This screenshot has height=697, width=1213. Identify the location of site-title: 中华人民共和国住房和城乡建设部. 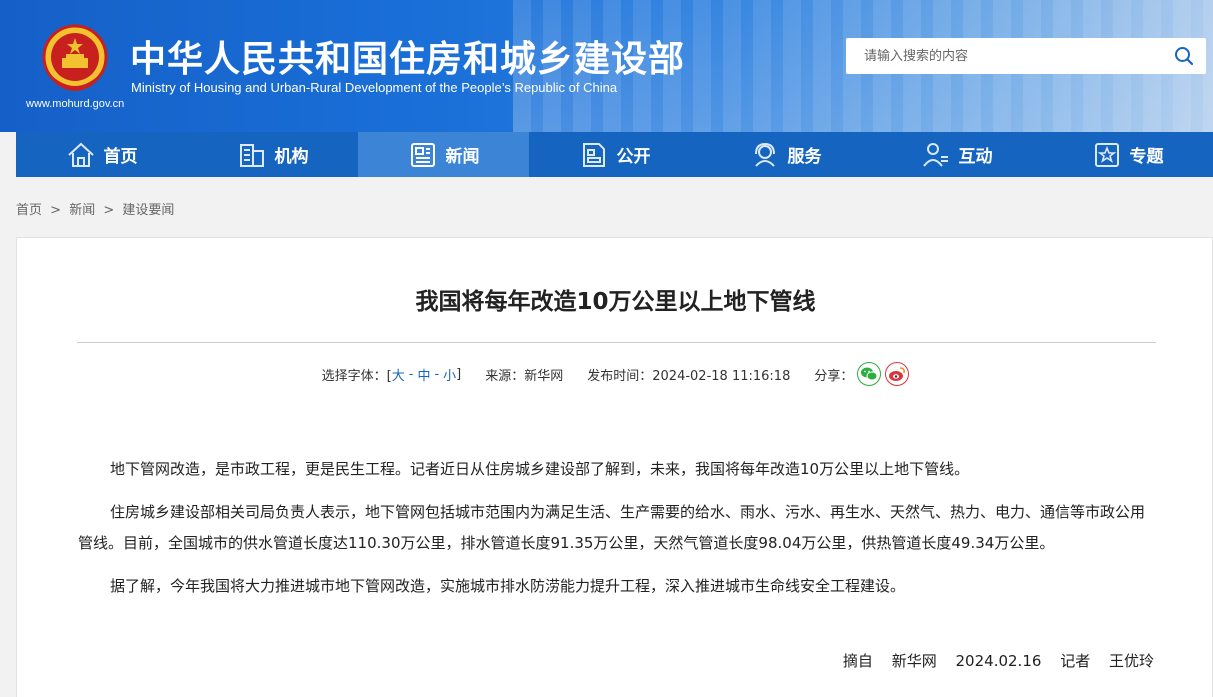
(407, 56).